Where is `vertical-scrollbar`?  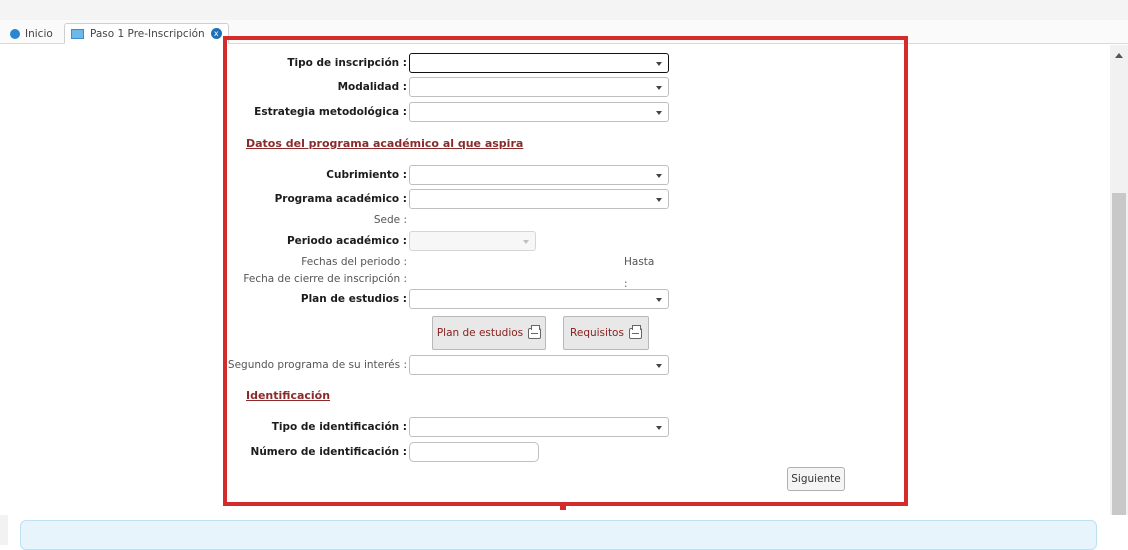 vertical-scrollbar is located at coordinates (1119, 280).